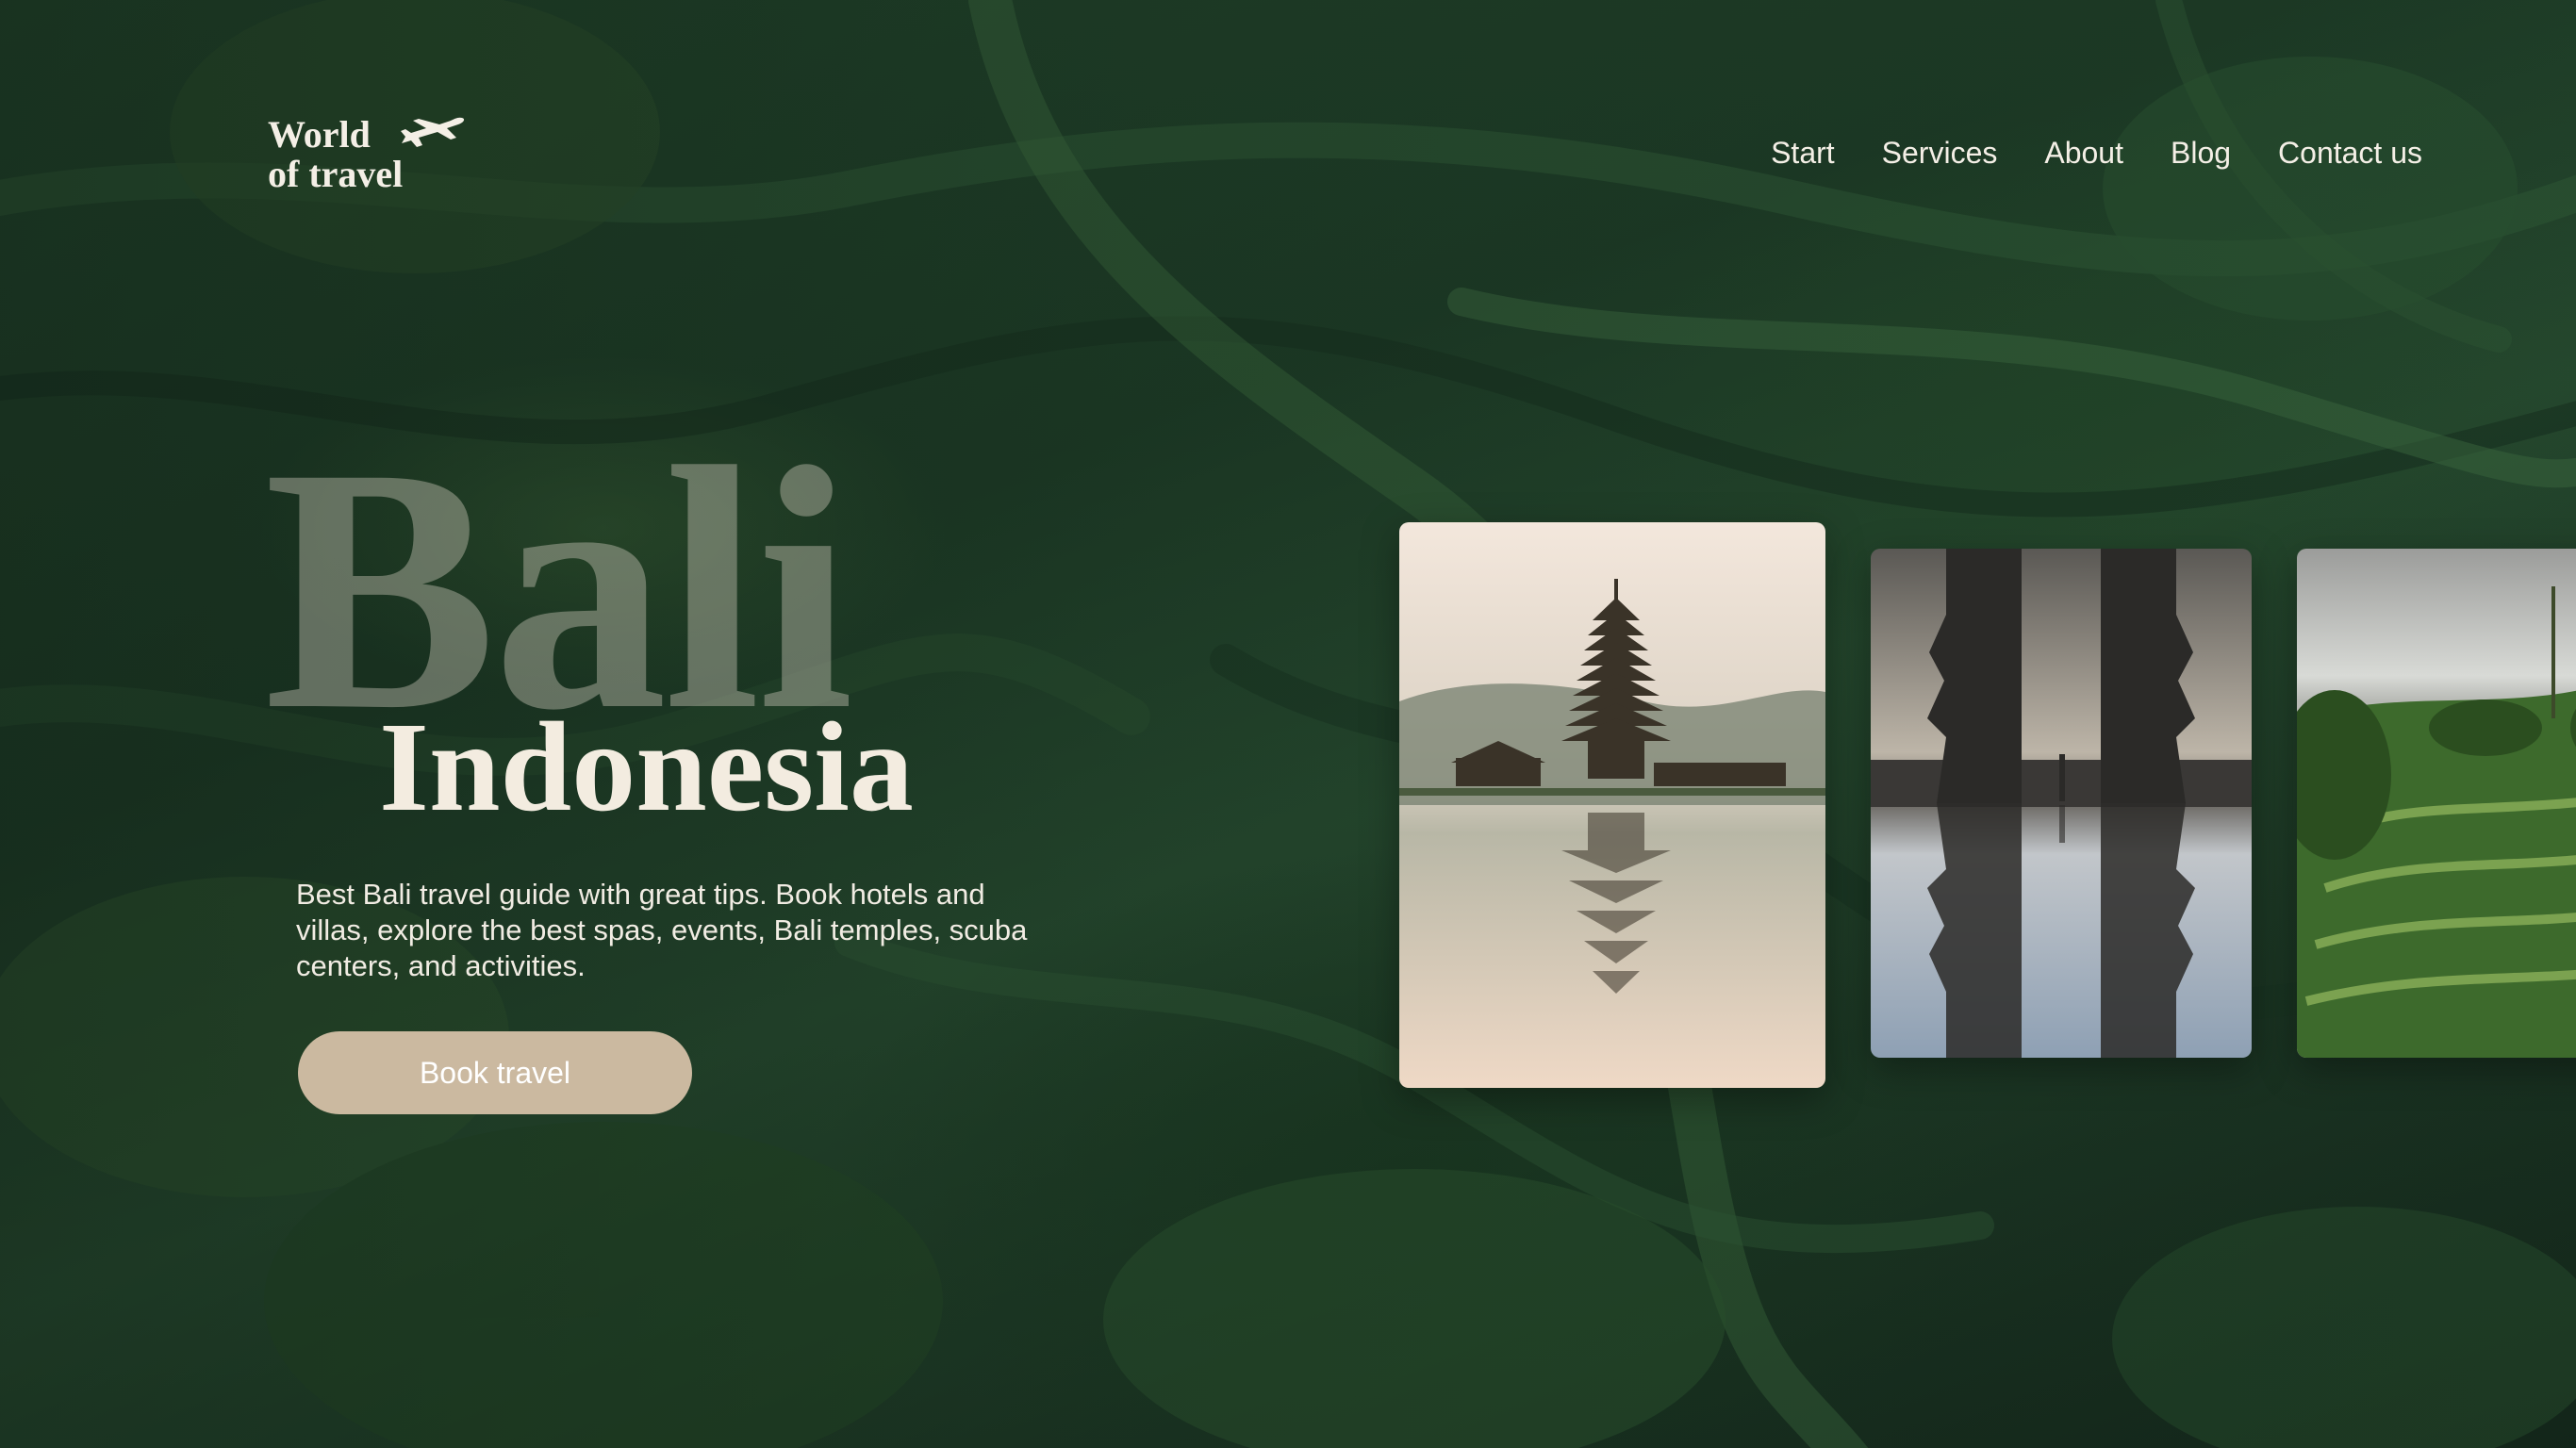 The height and width of the screenshot is (1448, 2576). I want to click on temple-on-lake-photo, so click(1612, 805).